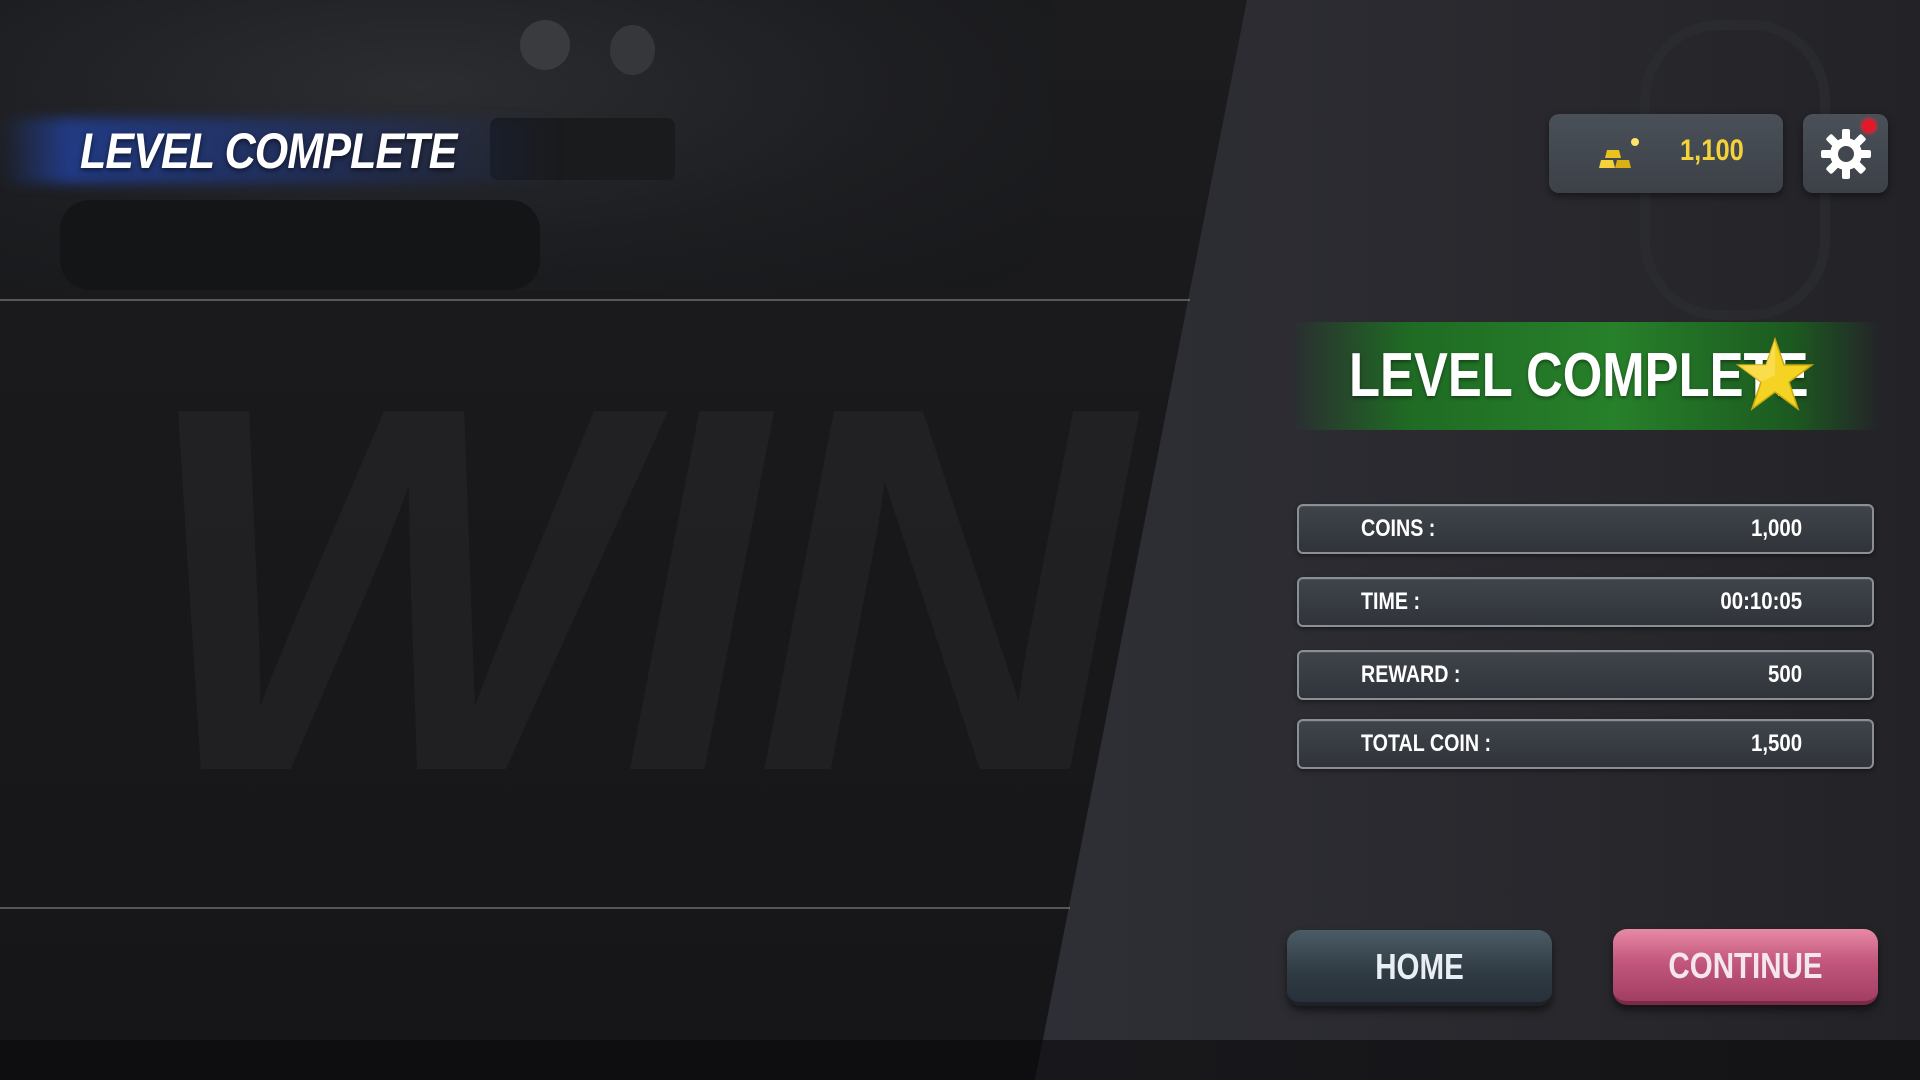  I want to click on continue-button: CONTINUE, so click(1745, 967).